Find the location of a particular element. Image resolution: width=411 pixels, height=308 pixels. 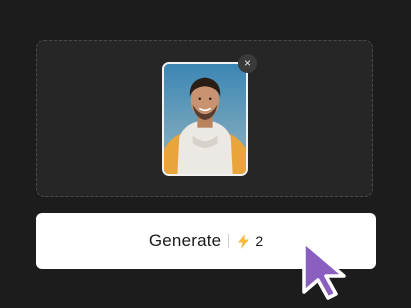

divider is located at coordinates (229, 241).